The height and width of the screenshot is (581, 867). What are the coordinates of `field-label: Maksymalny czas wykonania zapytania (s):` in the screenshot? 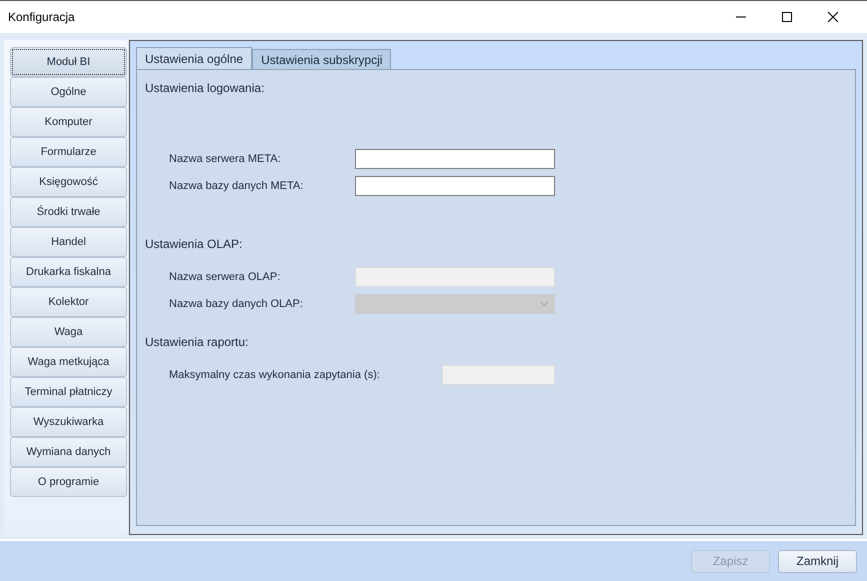 It's located at (274, 374).